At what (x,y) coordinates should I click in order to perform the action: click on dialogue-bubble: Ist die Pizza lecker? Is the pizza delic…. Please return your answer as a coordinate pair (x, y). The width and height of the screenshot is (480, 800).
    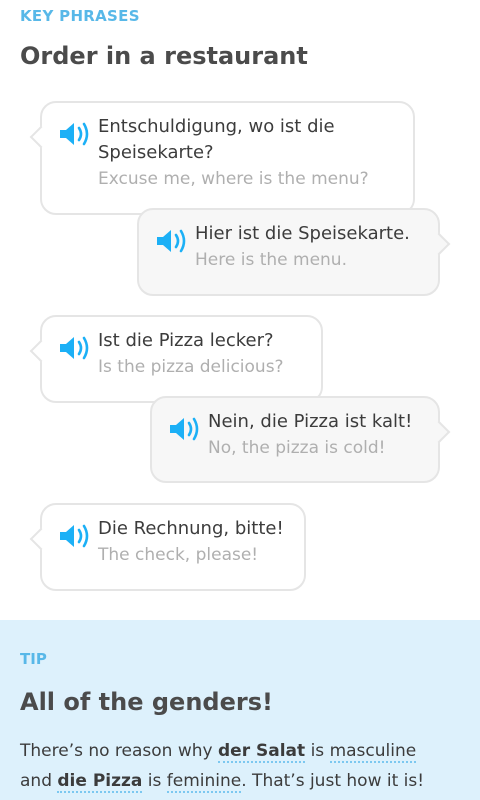
    Looking at the image, I should click on (176, 359).